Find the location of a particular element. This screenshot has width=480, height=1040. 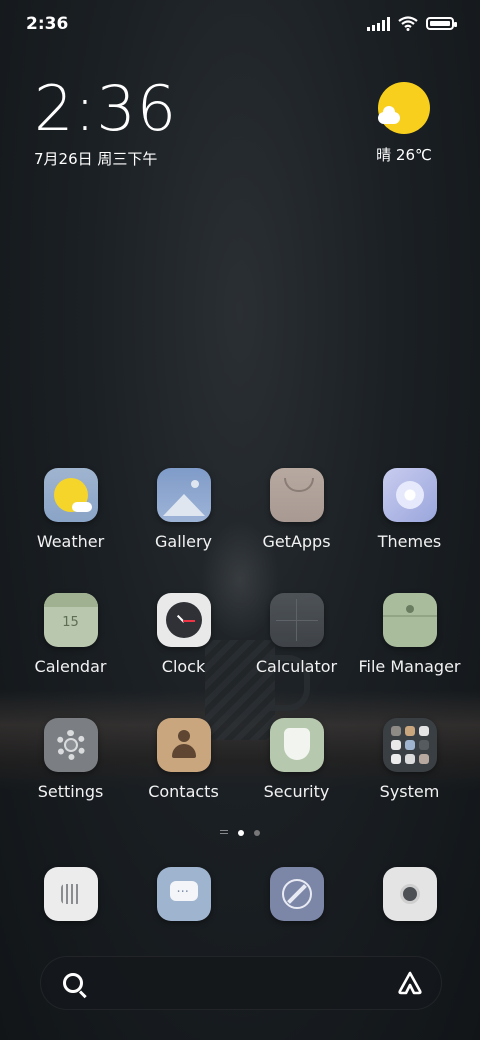

app-label: Security is located at coordinates (296, 791).